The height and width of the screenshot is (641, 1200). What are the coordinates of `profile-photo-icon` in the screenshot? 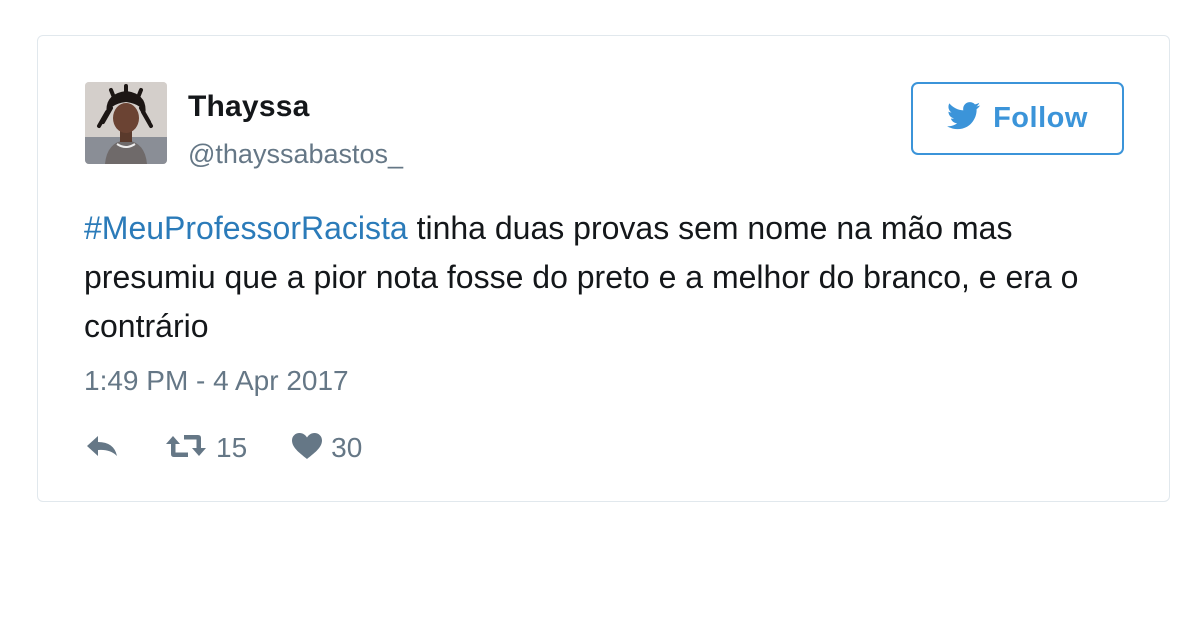 It's located at (126, 123).